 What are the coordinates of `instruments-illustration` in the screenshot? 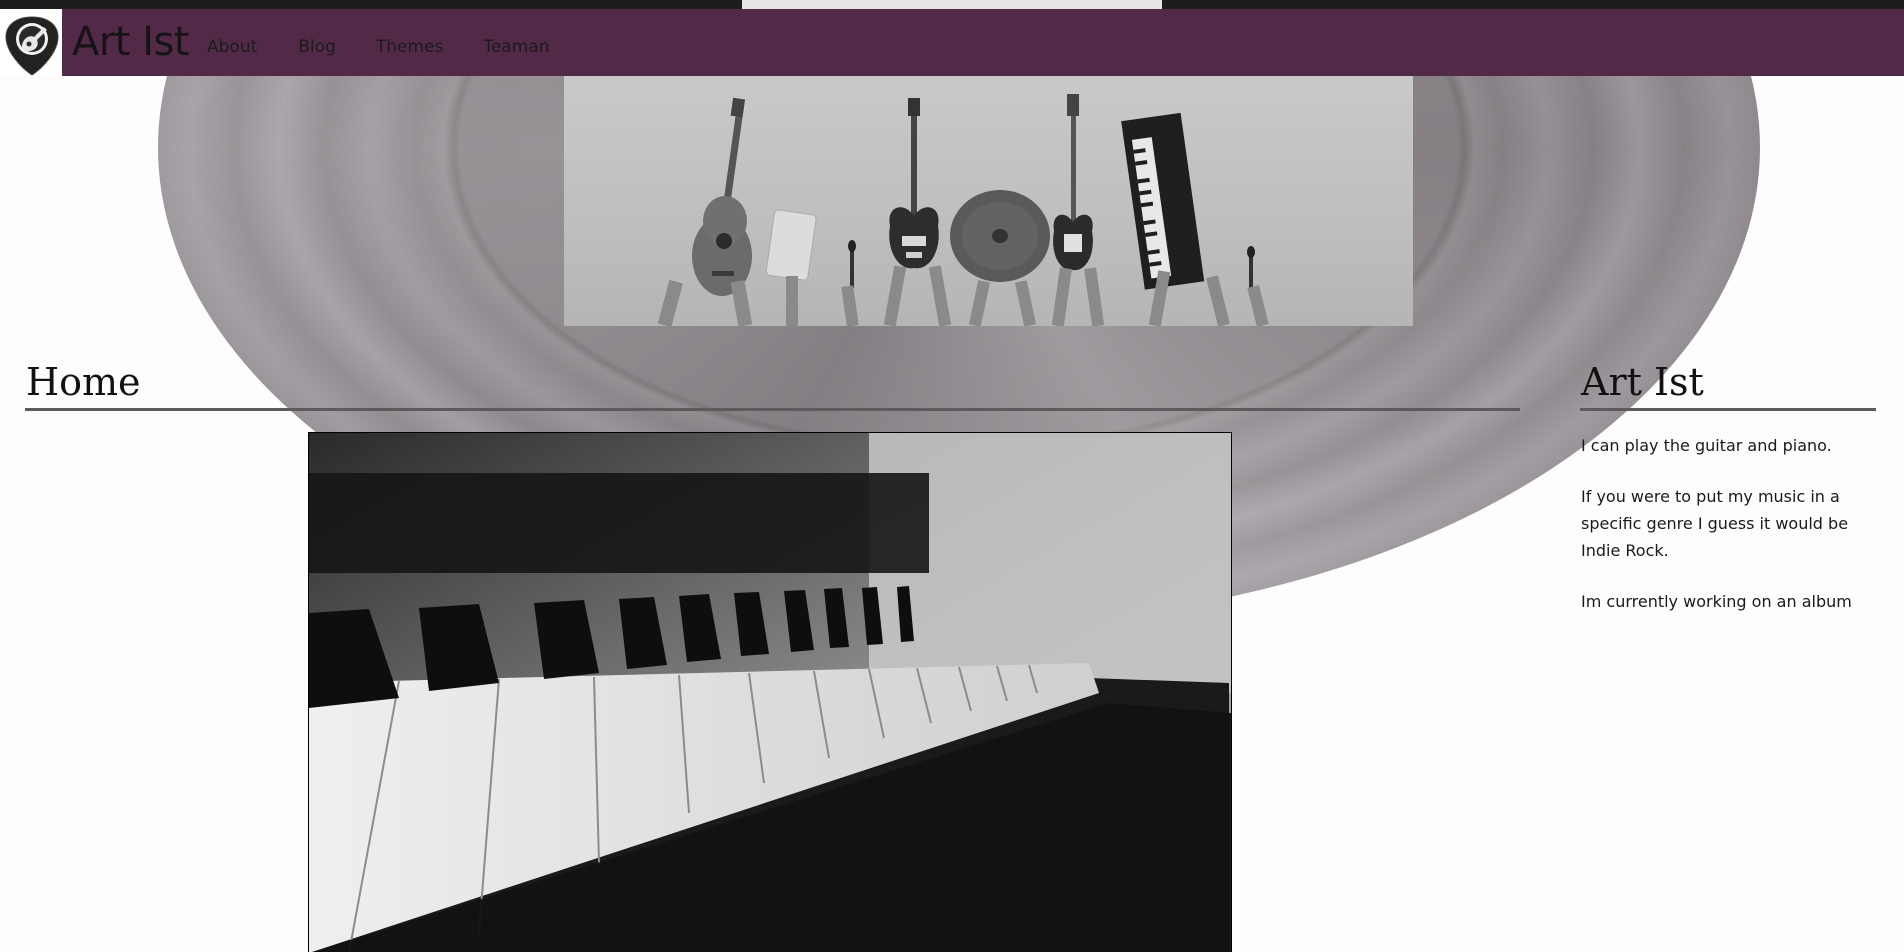 It's located at (963, 210).